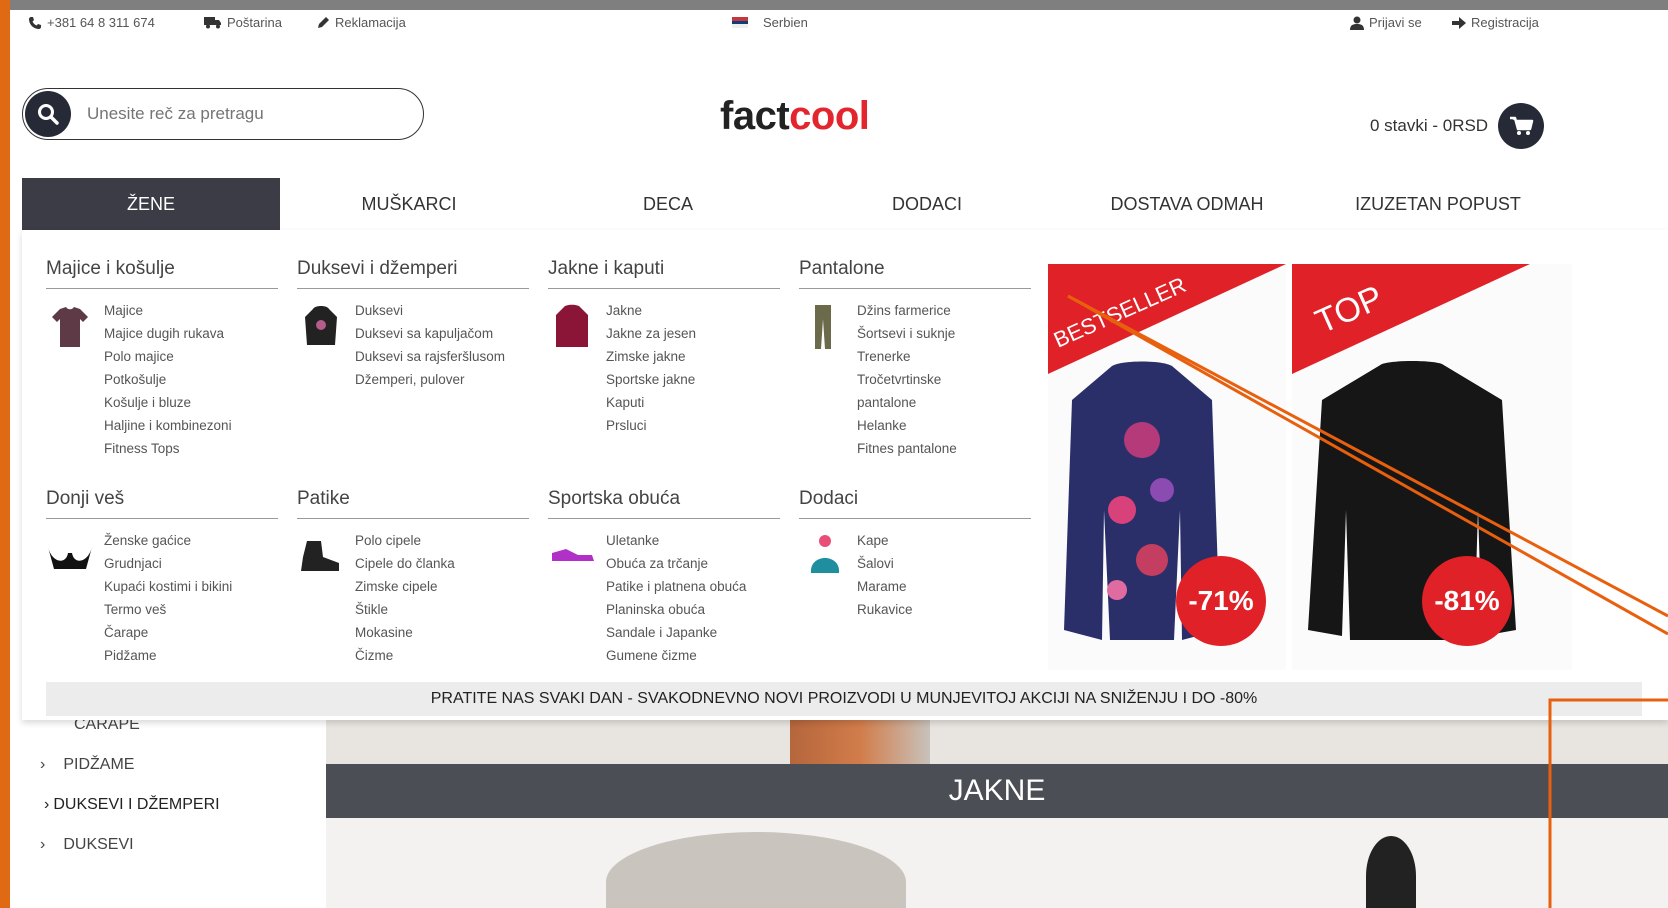 This screenshot has height=908, width=1668. Describe the element at coordinates (915, 503) in the screenshot. I see `menu-column-title: Dodaci` at that location.